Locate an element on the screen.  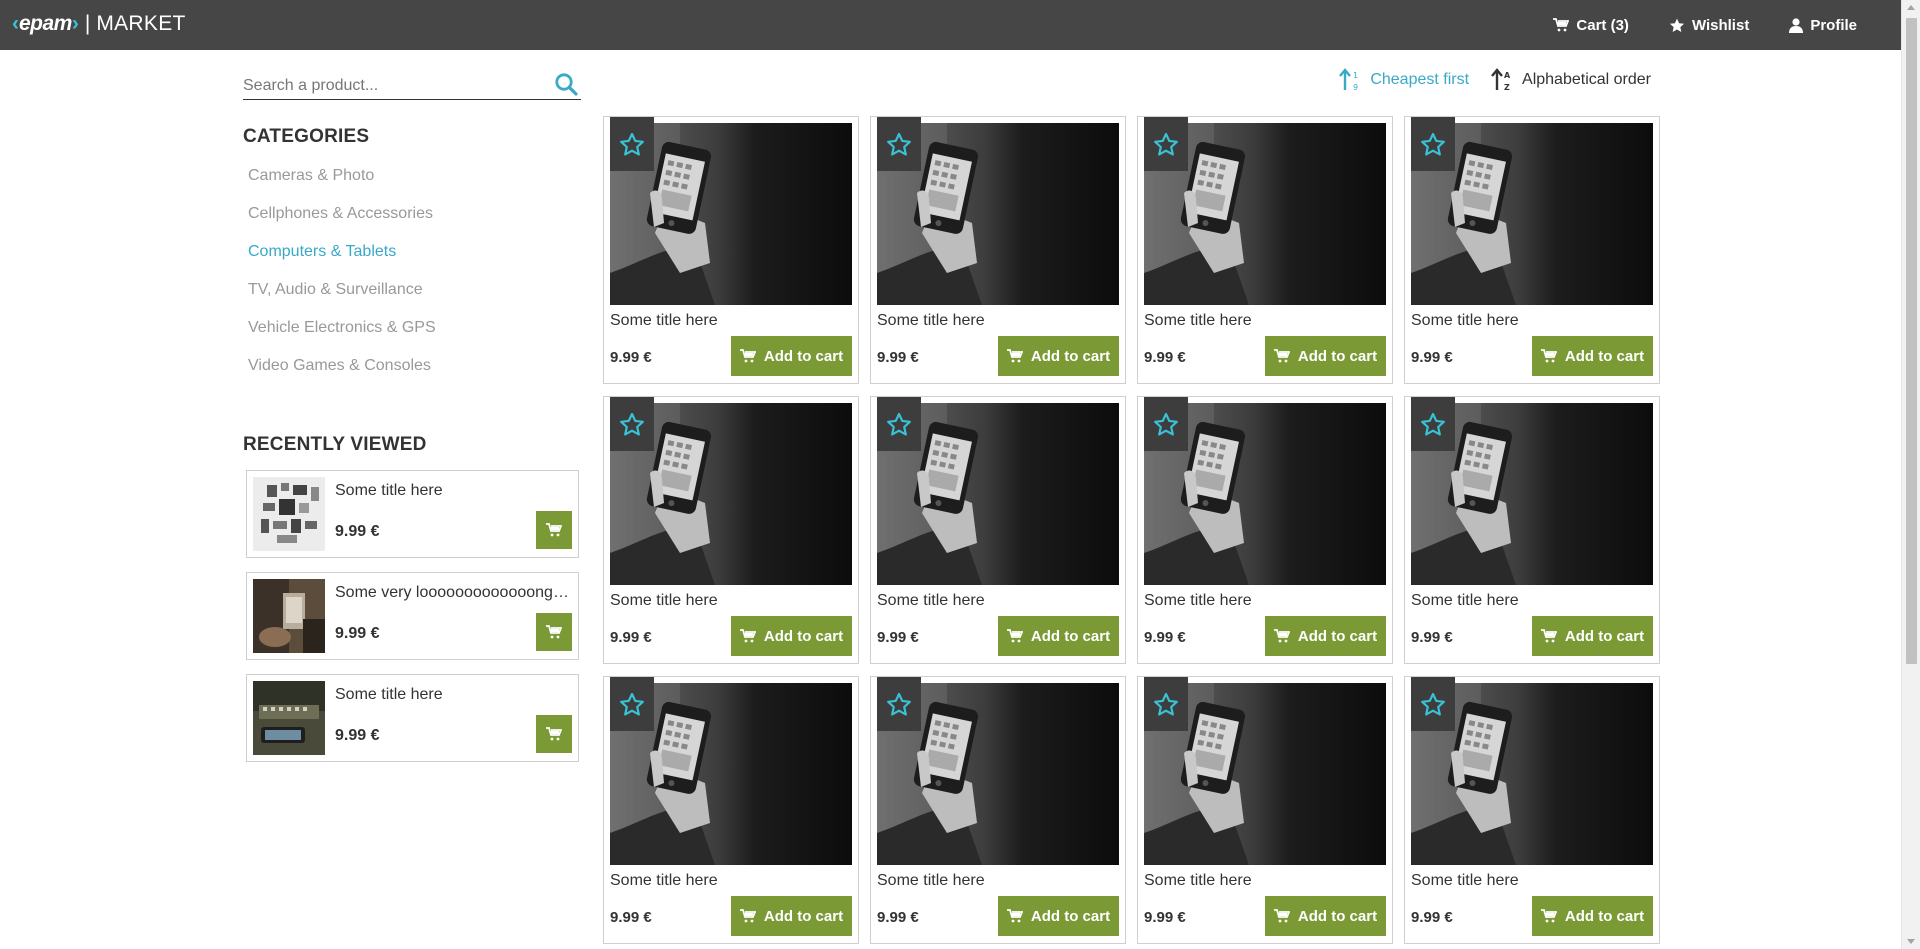
nav-wishlist: Wishlist is located at coordinates (1709, 25).